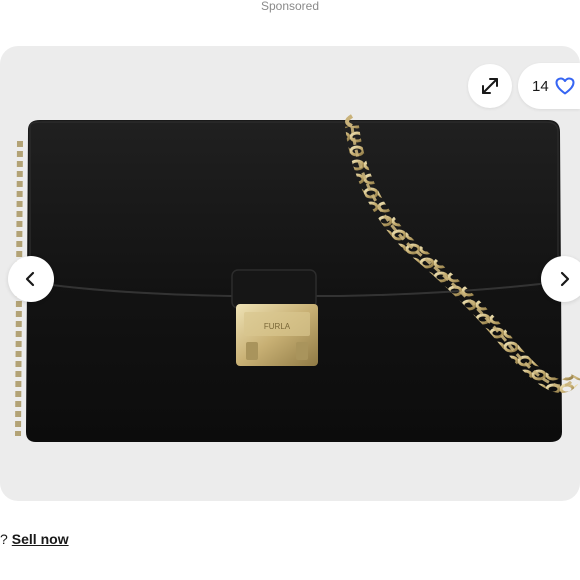 This screenshot has width=580, height=580. I want to click on fullscreen-button, so click(490, 86).